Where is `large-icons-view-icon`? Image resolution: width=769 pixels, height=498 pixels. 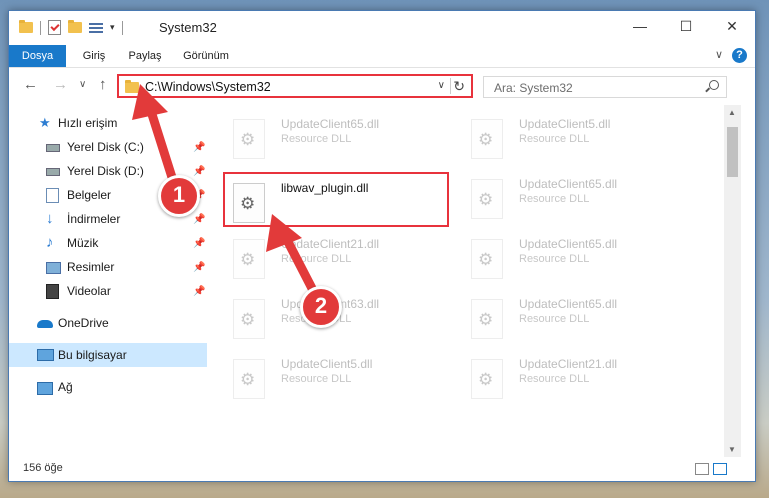
large-icons-view-icon is located at coordinates (720, 469).